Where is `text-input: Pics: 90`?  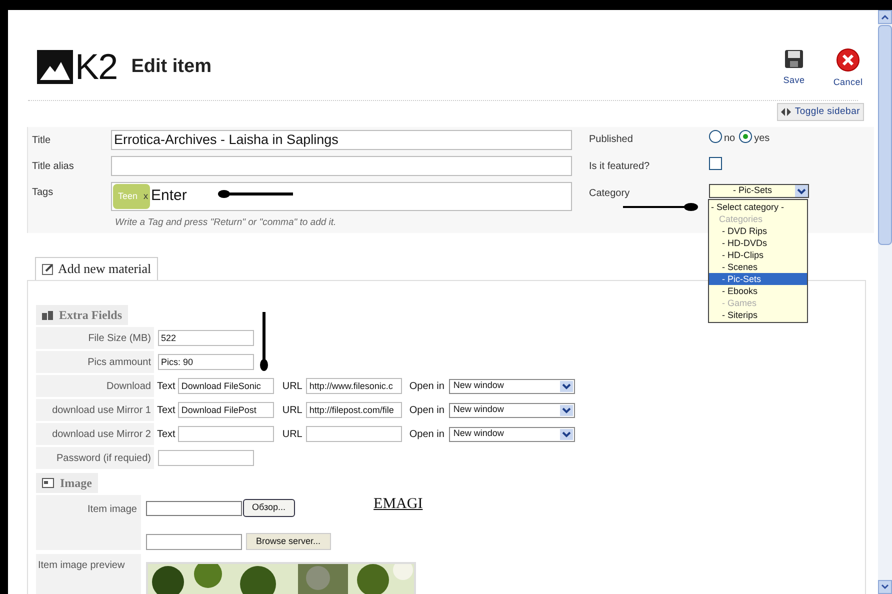 text-input: Pics: 90 is located at coordinates (206, 362).